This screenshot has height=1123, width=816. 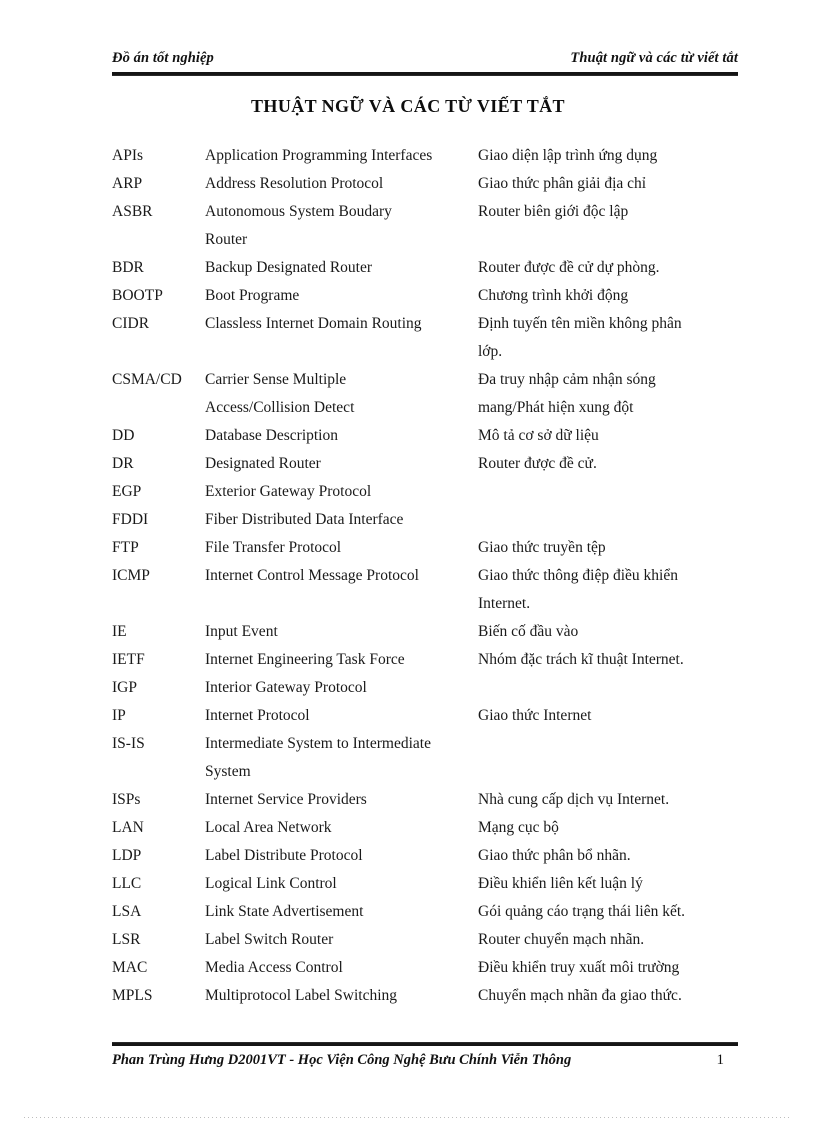 What do you see at coordinates (580, 995) in the screenshot?
I see `meaning-line: Chuyển mạch nhãn đa giao thức.` at bounding box center [580, 995].